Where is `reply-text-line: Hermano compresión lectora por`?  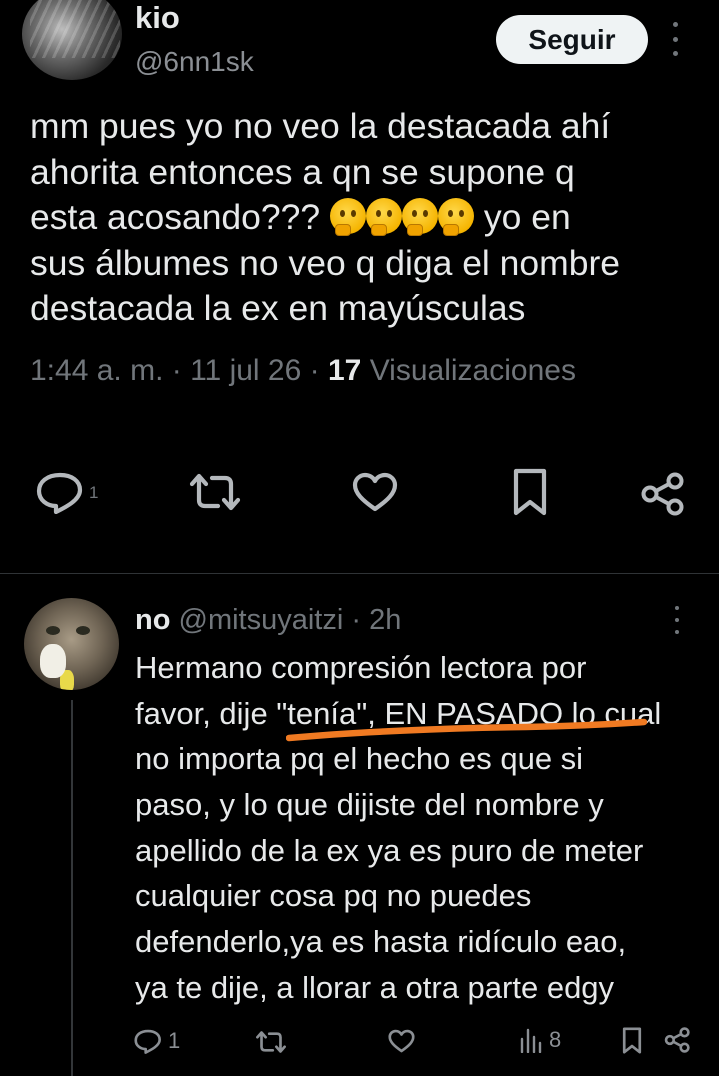 reply-text-line: Hermano compresión lectora por is located at coordinates (361, 667).